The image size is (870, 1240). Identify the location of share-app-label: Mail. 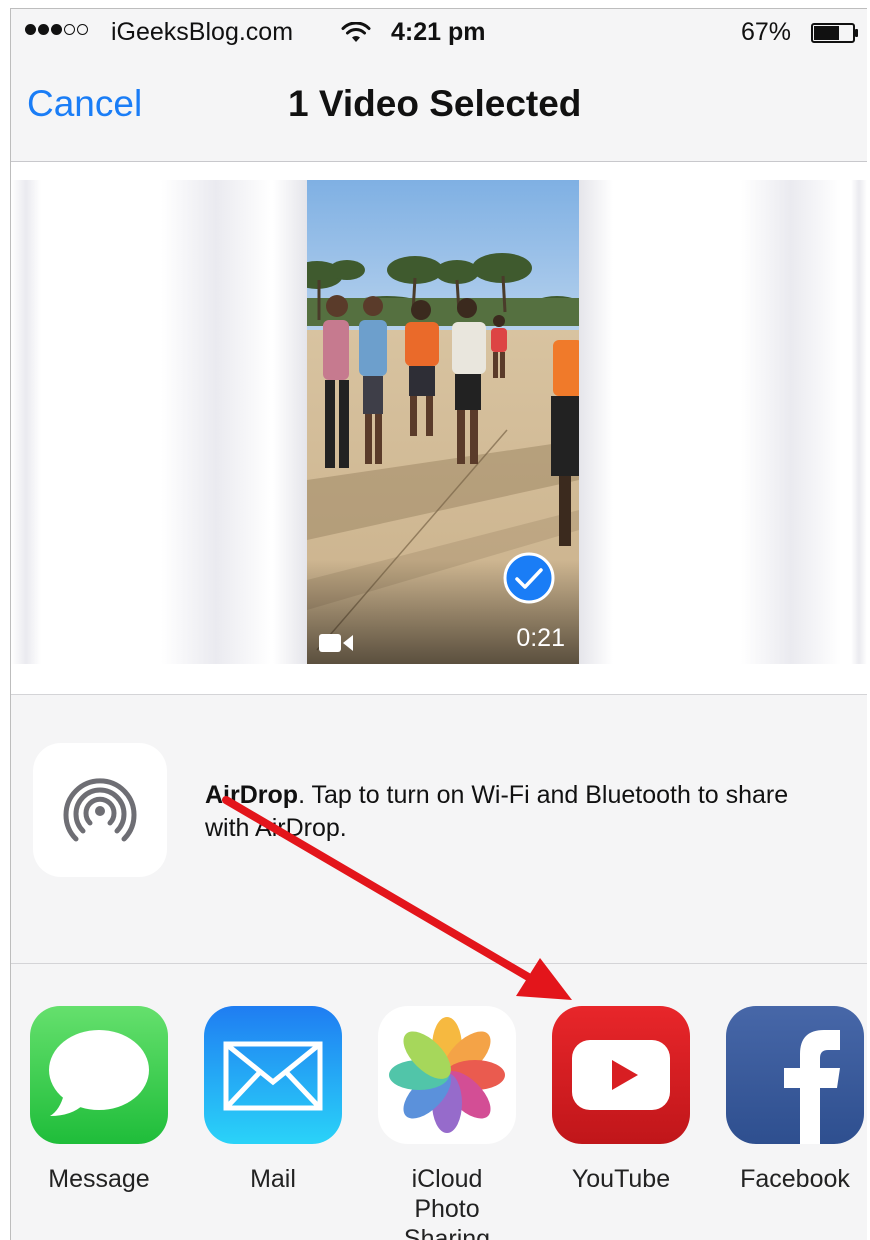
(273, 1179).